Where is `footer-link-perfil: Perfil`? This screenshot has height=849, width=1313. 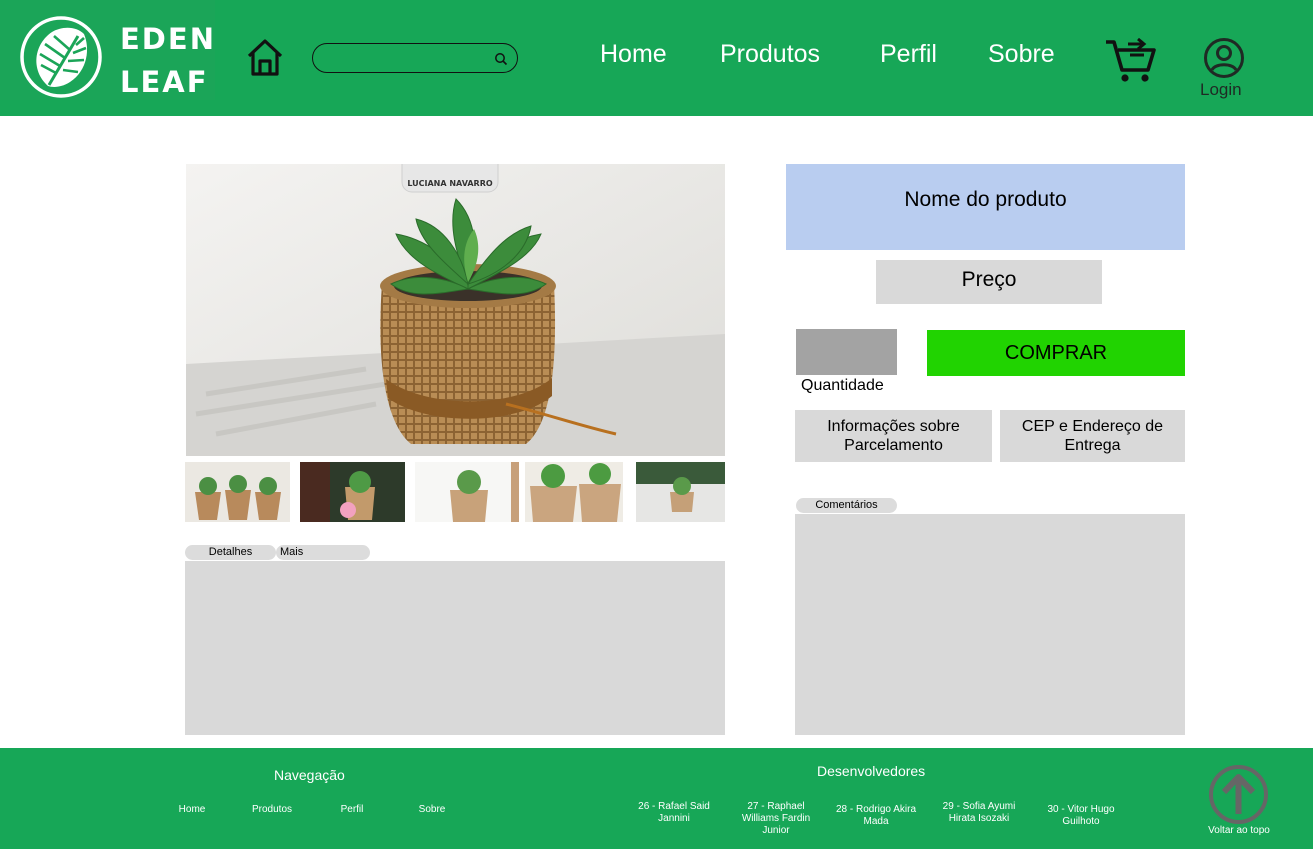 footer-link-perfil: Perfil is located at coordinates (352, 809).